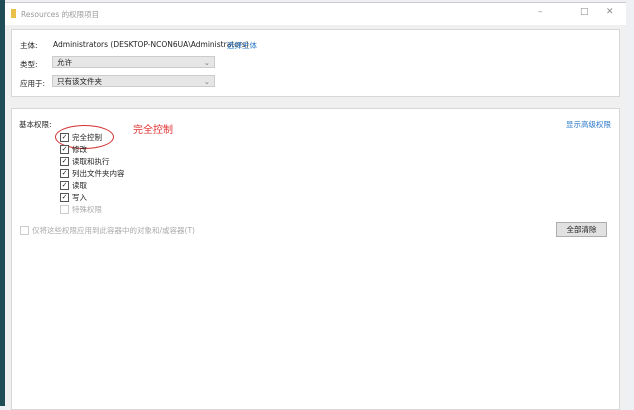 This screenshot has width=634, height=410. Describe the element at coordinates (242, 45) in the screenshot. I see `select-principal-link: 选择主体` at that location.